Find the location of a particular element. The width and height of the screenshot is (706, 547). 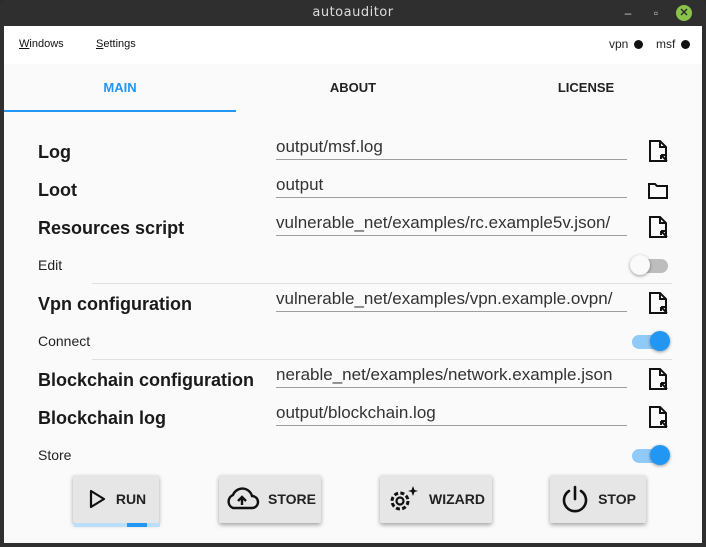

log-field is located at coordinates (451, 147).